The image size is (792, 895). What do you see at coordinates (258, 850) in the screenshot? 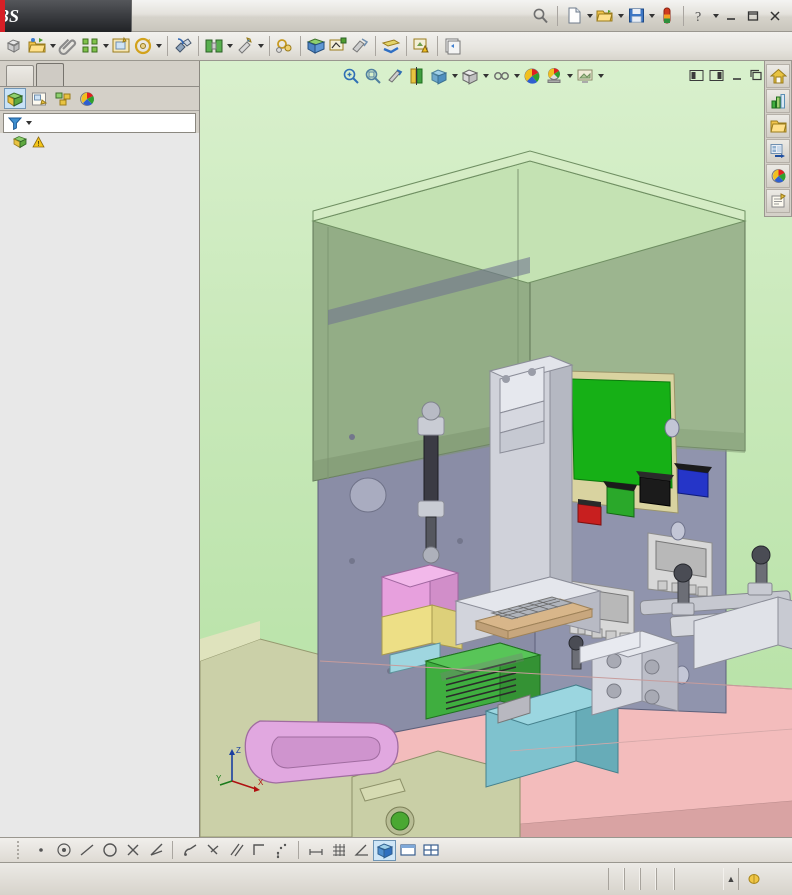
I see `corner-icon` at bounding box center [258, 850].